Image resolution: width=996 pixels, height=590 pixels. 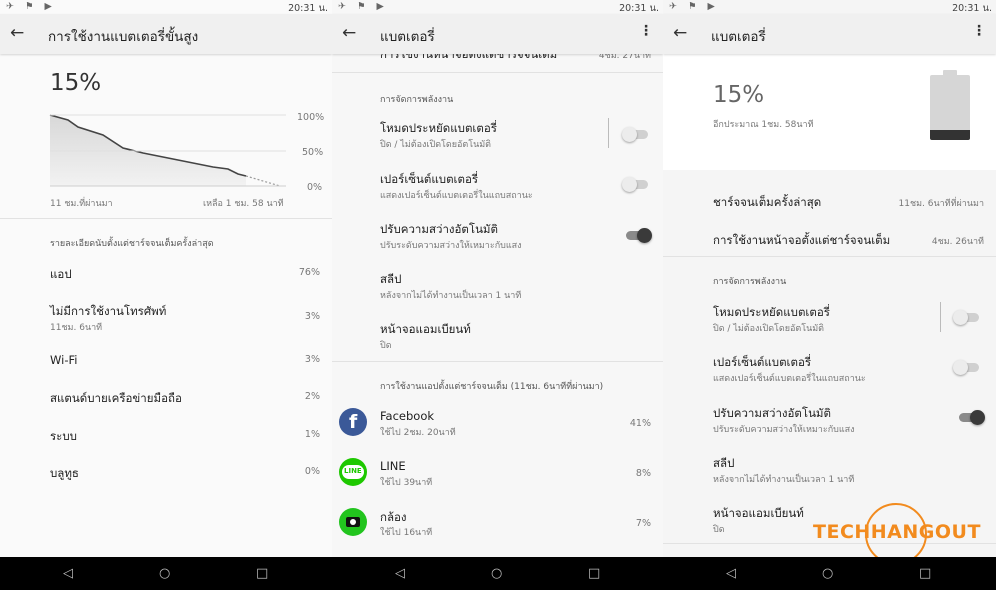 What do you see at coordinates (353, 422) in the screenshot?
I see `facebook-icon: f` at bounding box center [353, 422].